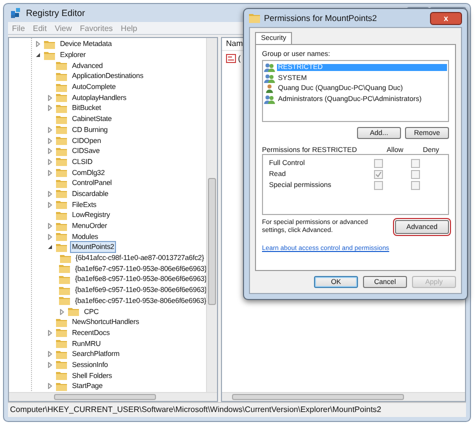 This screenshot has width=476, height=428. I want to click on close-button: x, so click(446, 18).